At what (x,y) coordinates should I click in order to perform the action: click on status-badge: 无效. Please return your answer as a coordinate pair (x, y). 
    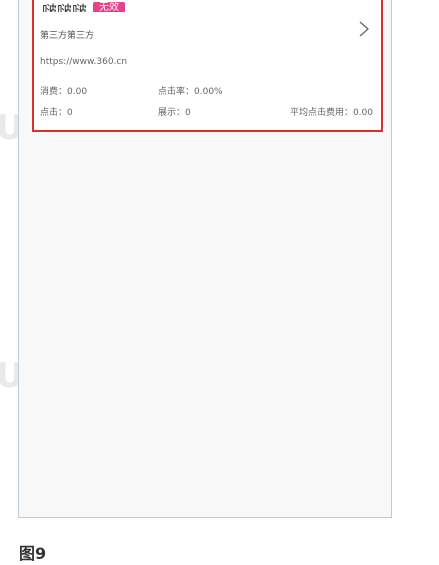
    Looking at the image, I should click on (109, 7).